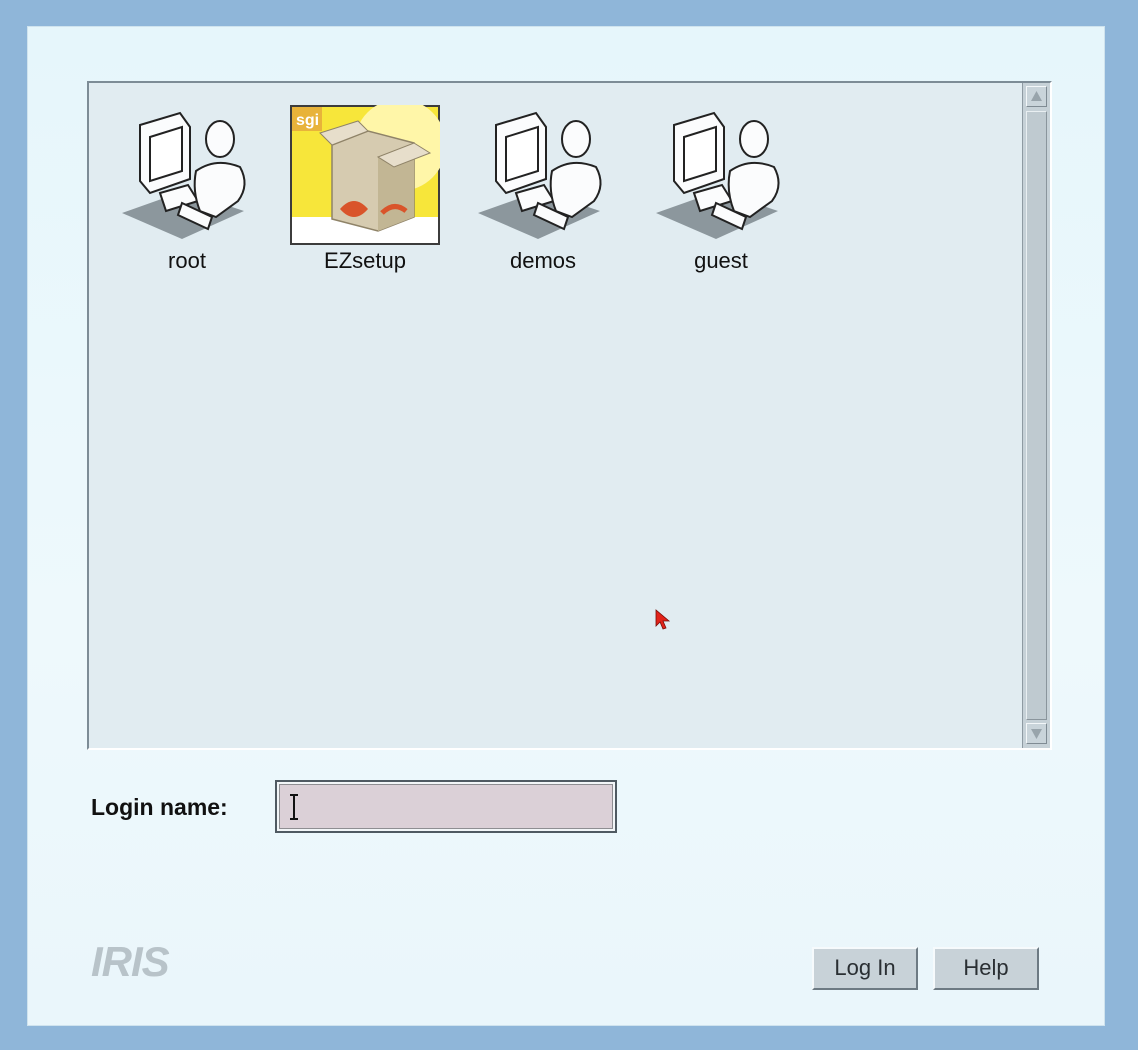 Image resolution: width=1138 pixels, height=1050 pixels. Describe the element at coordinates (365, 175) in the screenshot. I see `sgi-box-icon: sgi` at that location.